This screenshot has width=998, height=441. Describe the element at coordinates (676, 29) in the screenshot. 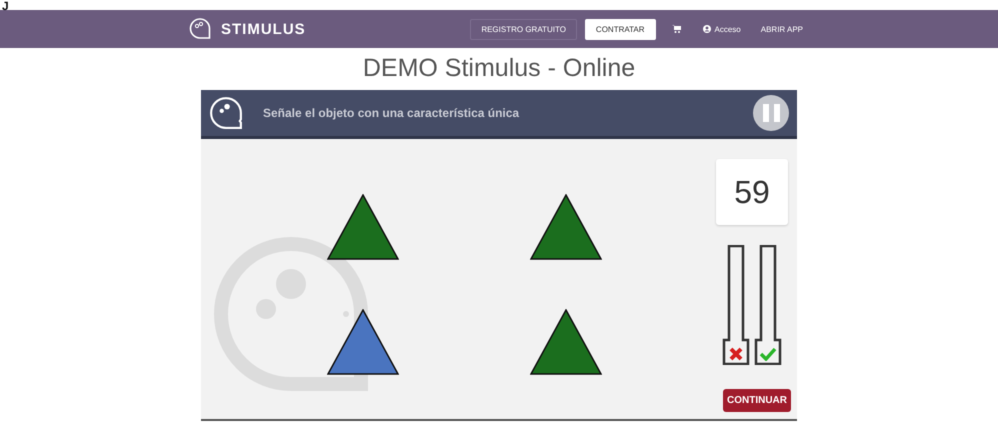

I see `cart-icon` at that location.